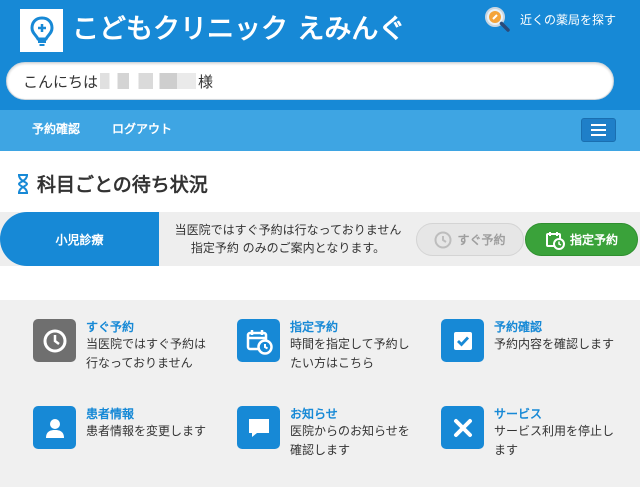 This screenshot has width=640, height=487. I want to click on clinic-name: こどもクリニック えみんぐ, so click(238, 30).